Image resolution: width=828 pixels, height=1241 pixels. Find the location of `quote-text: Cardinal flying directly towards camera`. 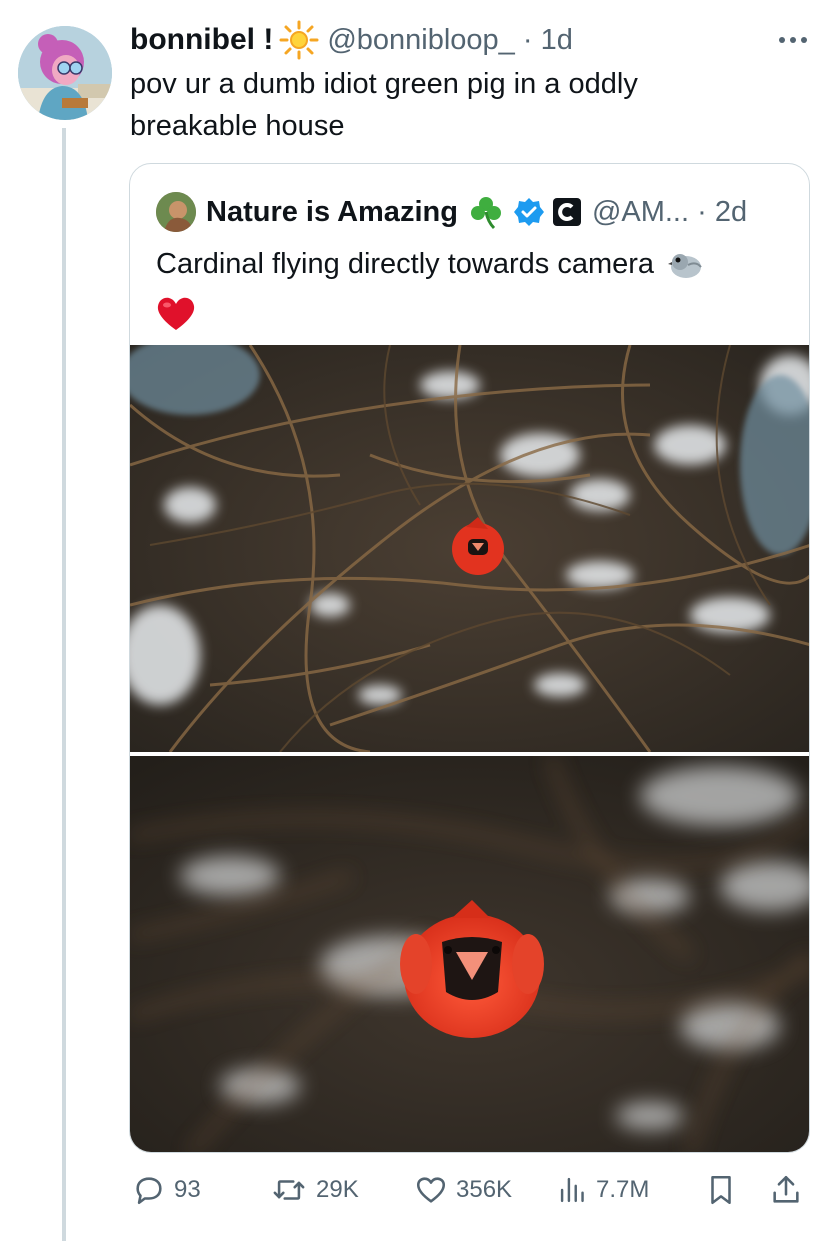

quote-text: Cardinal flying directly towards camera is located at coordinates (405, 264).